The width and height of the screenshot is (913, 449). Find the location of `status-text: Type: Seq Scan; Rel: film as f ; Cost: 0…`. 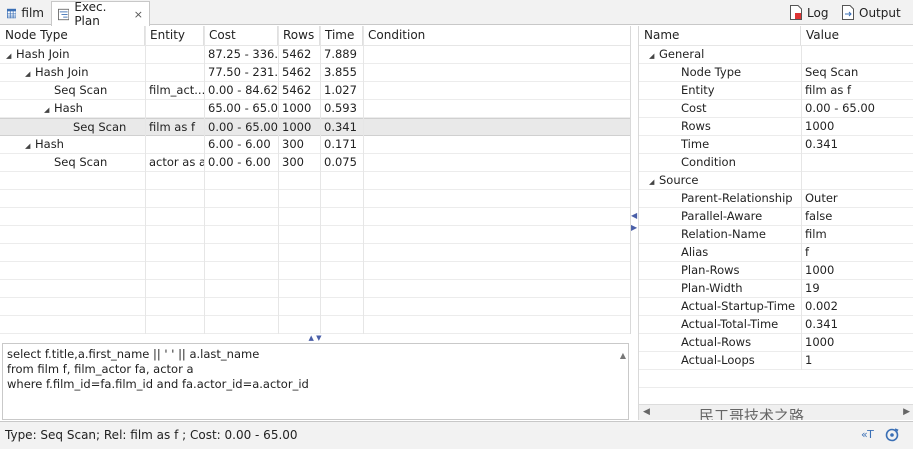

status-text: Type: Seq Scan; Rel: film as f ; Cost: 0… is located at coordinates (151, 435).